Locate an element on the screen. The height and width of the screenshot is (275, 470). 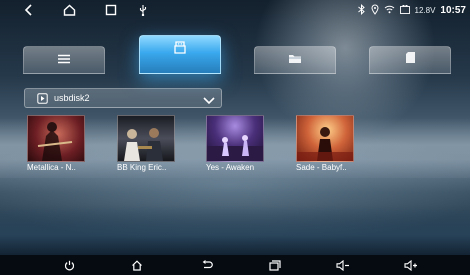
drive-icon is located at coordinates (42, 98).